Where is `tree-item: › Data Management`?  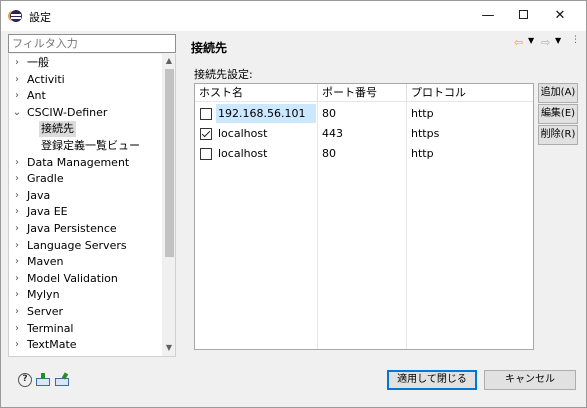
tree-item: › Data Management is located at coordinates (85, 163).